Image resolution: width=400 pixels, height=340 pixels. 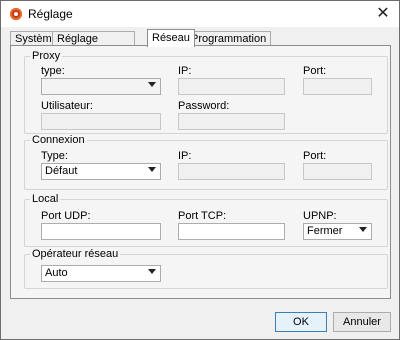 What do you see at coordinates (101, 86) in the screenshot?
I see `proxy-type-select` at bounding box center [101, 86].